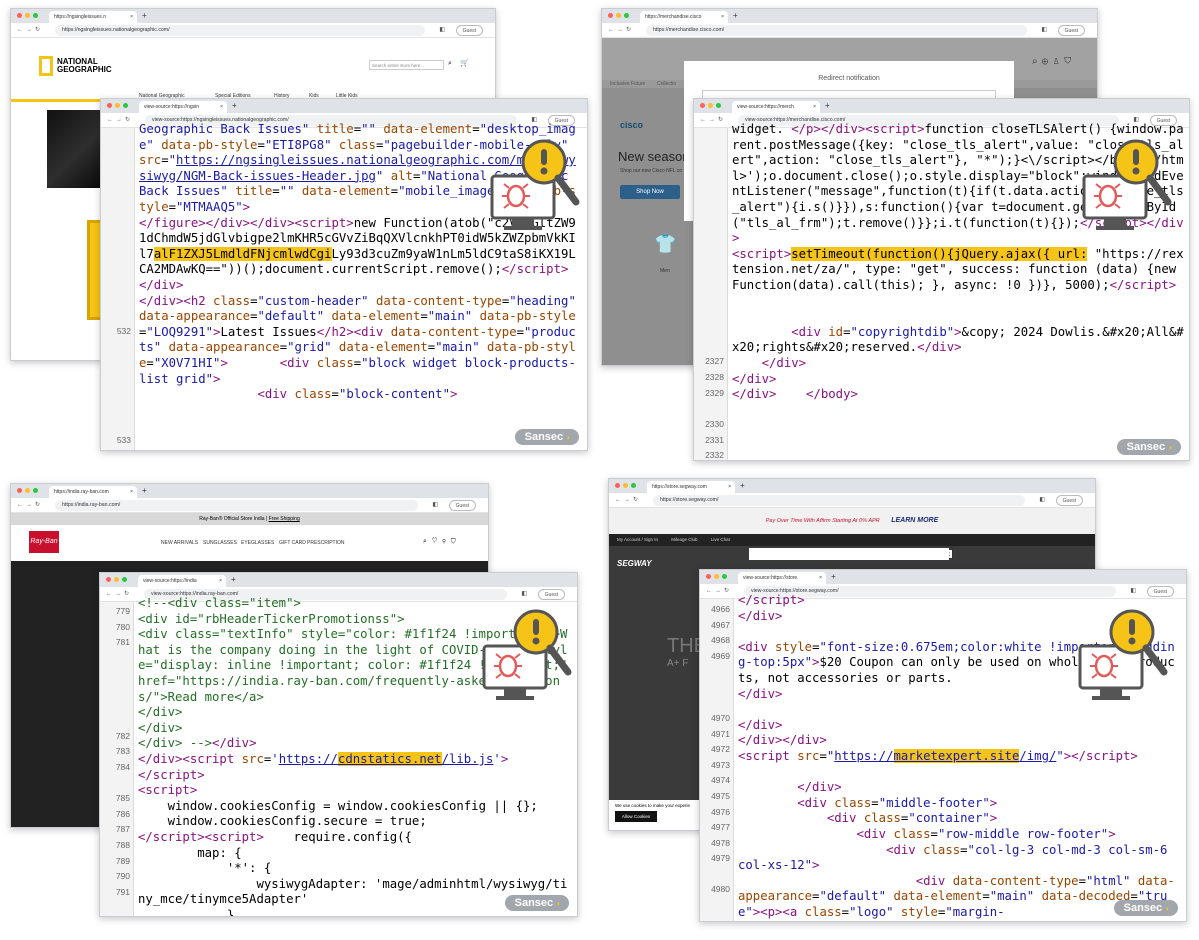  Describe the element at coordinates (684, 17) in the screenshot. I see `browser-tab: https://merchandise.cisco ×` at that location.